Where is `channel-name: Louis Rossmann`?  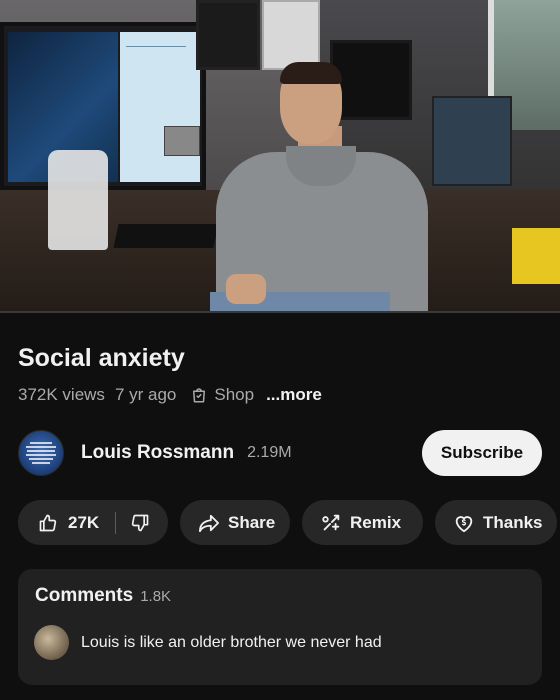 channel-name: Louis Rossmann is located at coordinates (157, 453).